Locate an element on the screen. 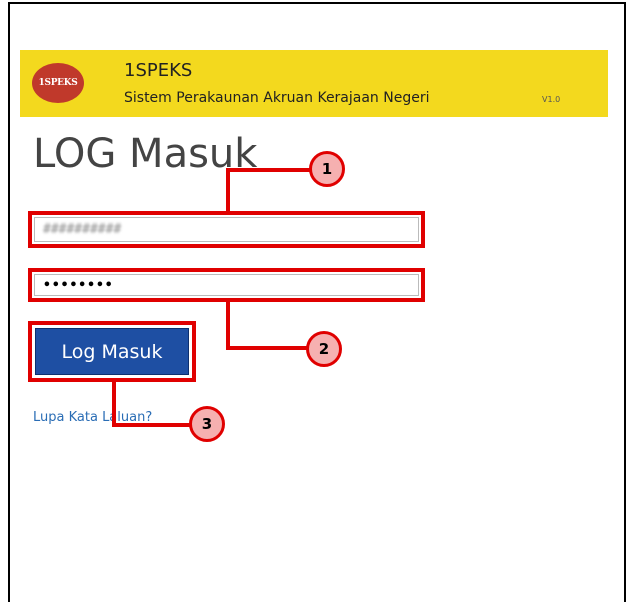 The height and width of the screenshot is (602, 628). callout-1-number: 1 is located at coordinates (327, 169).